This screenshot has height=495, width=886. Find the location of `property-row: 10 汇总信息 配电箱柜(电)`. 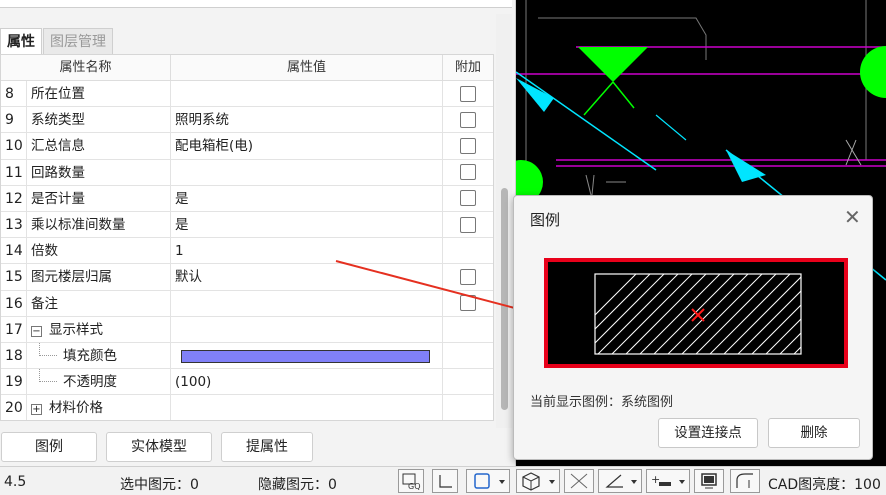

property-row: 10 汇总信息 配电箱柜(电) is located at coordinates (247, 146).